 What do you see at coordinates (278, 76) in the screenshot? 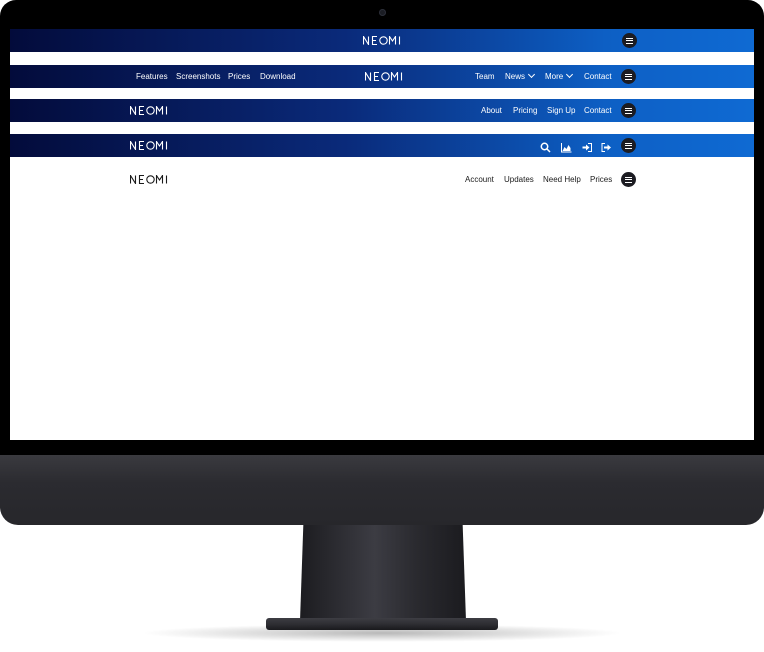
I see `nav-link-download: Download` at bounding box center [278, 76].